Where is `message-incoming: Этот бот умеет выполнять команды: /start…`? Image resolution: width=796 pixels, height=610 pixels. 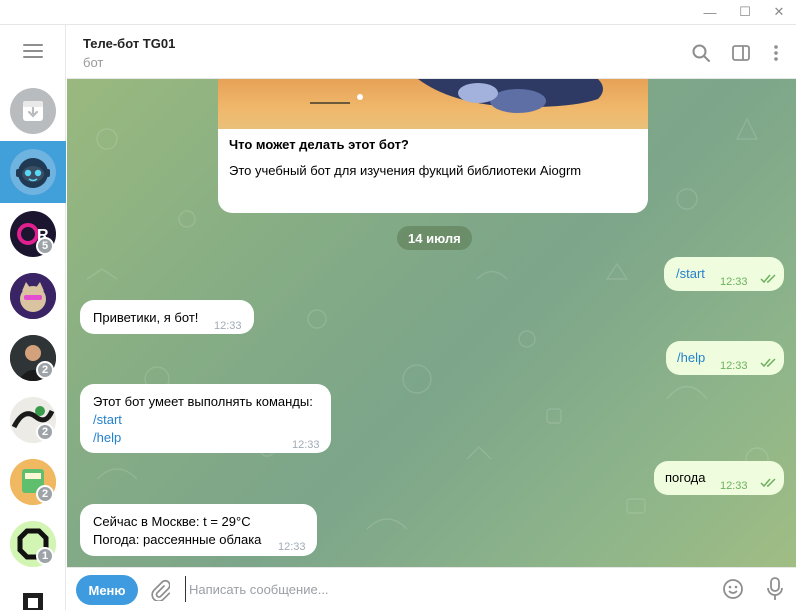 message-incoming: Этот бот умеет выполнять команды: /start… is located at coordinates (205, 418).